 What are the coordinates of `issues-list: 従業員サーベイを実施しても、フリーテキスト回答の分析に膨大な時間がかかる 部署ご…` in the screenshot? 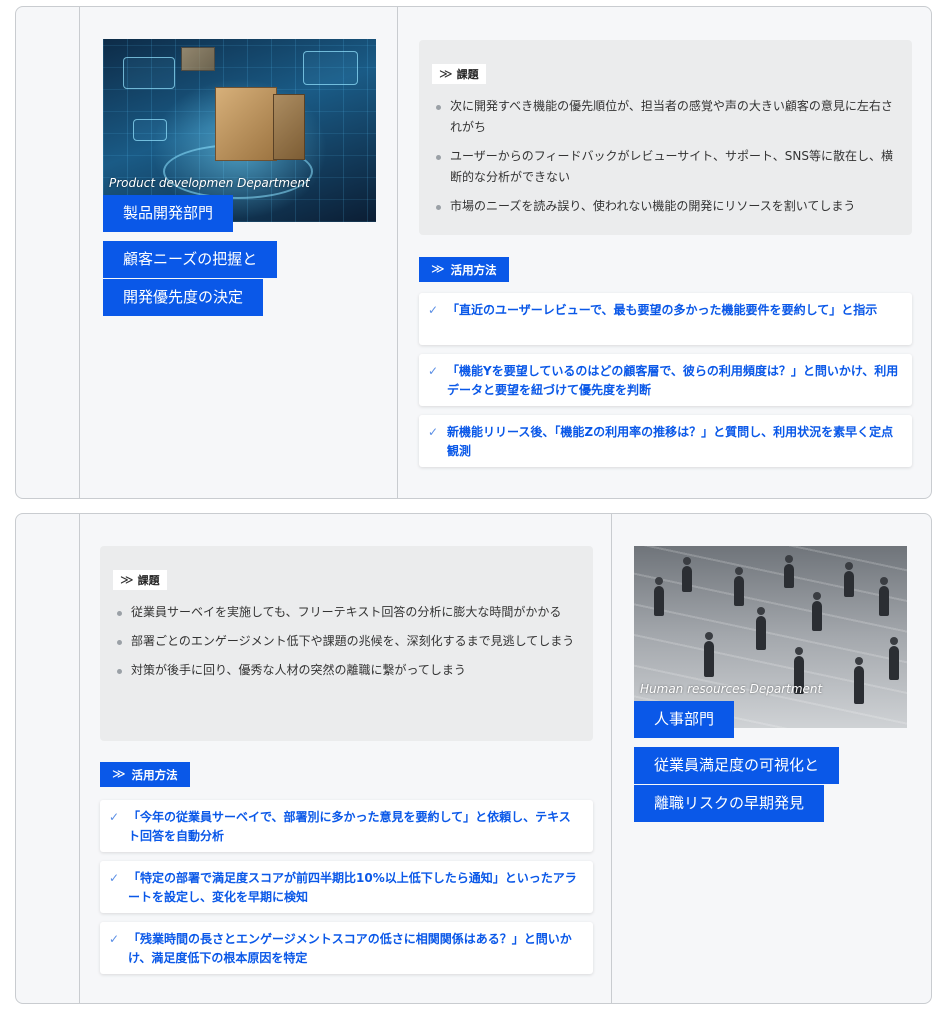 It's located at (345, 645).